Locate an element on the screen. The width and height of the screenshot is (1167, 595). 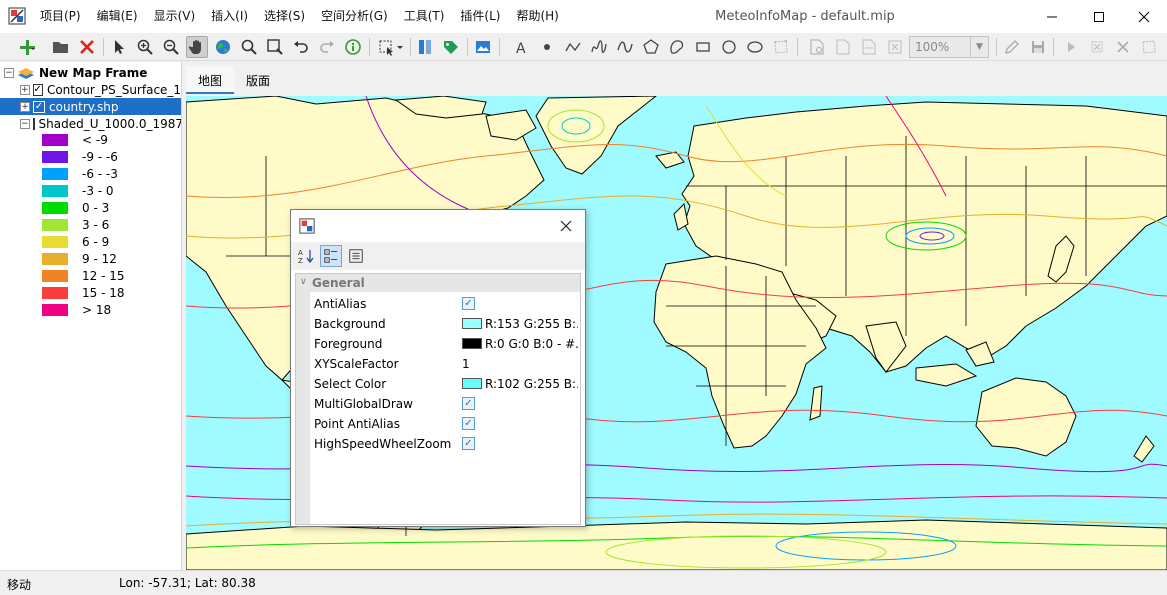
property-row: HighSpeedWheelZoom ✓ is located at coordinates (445, 444).